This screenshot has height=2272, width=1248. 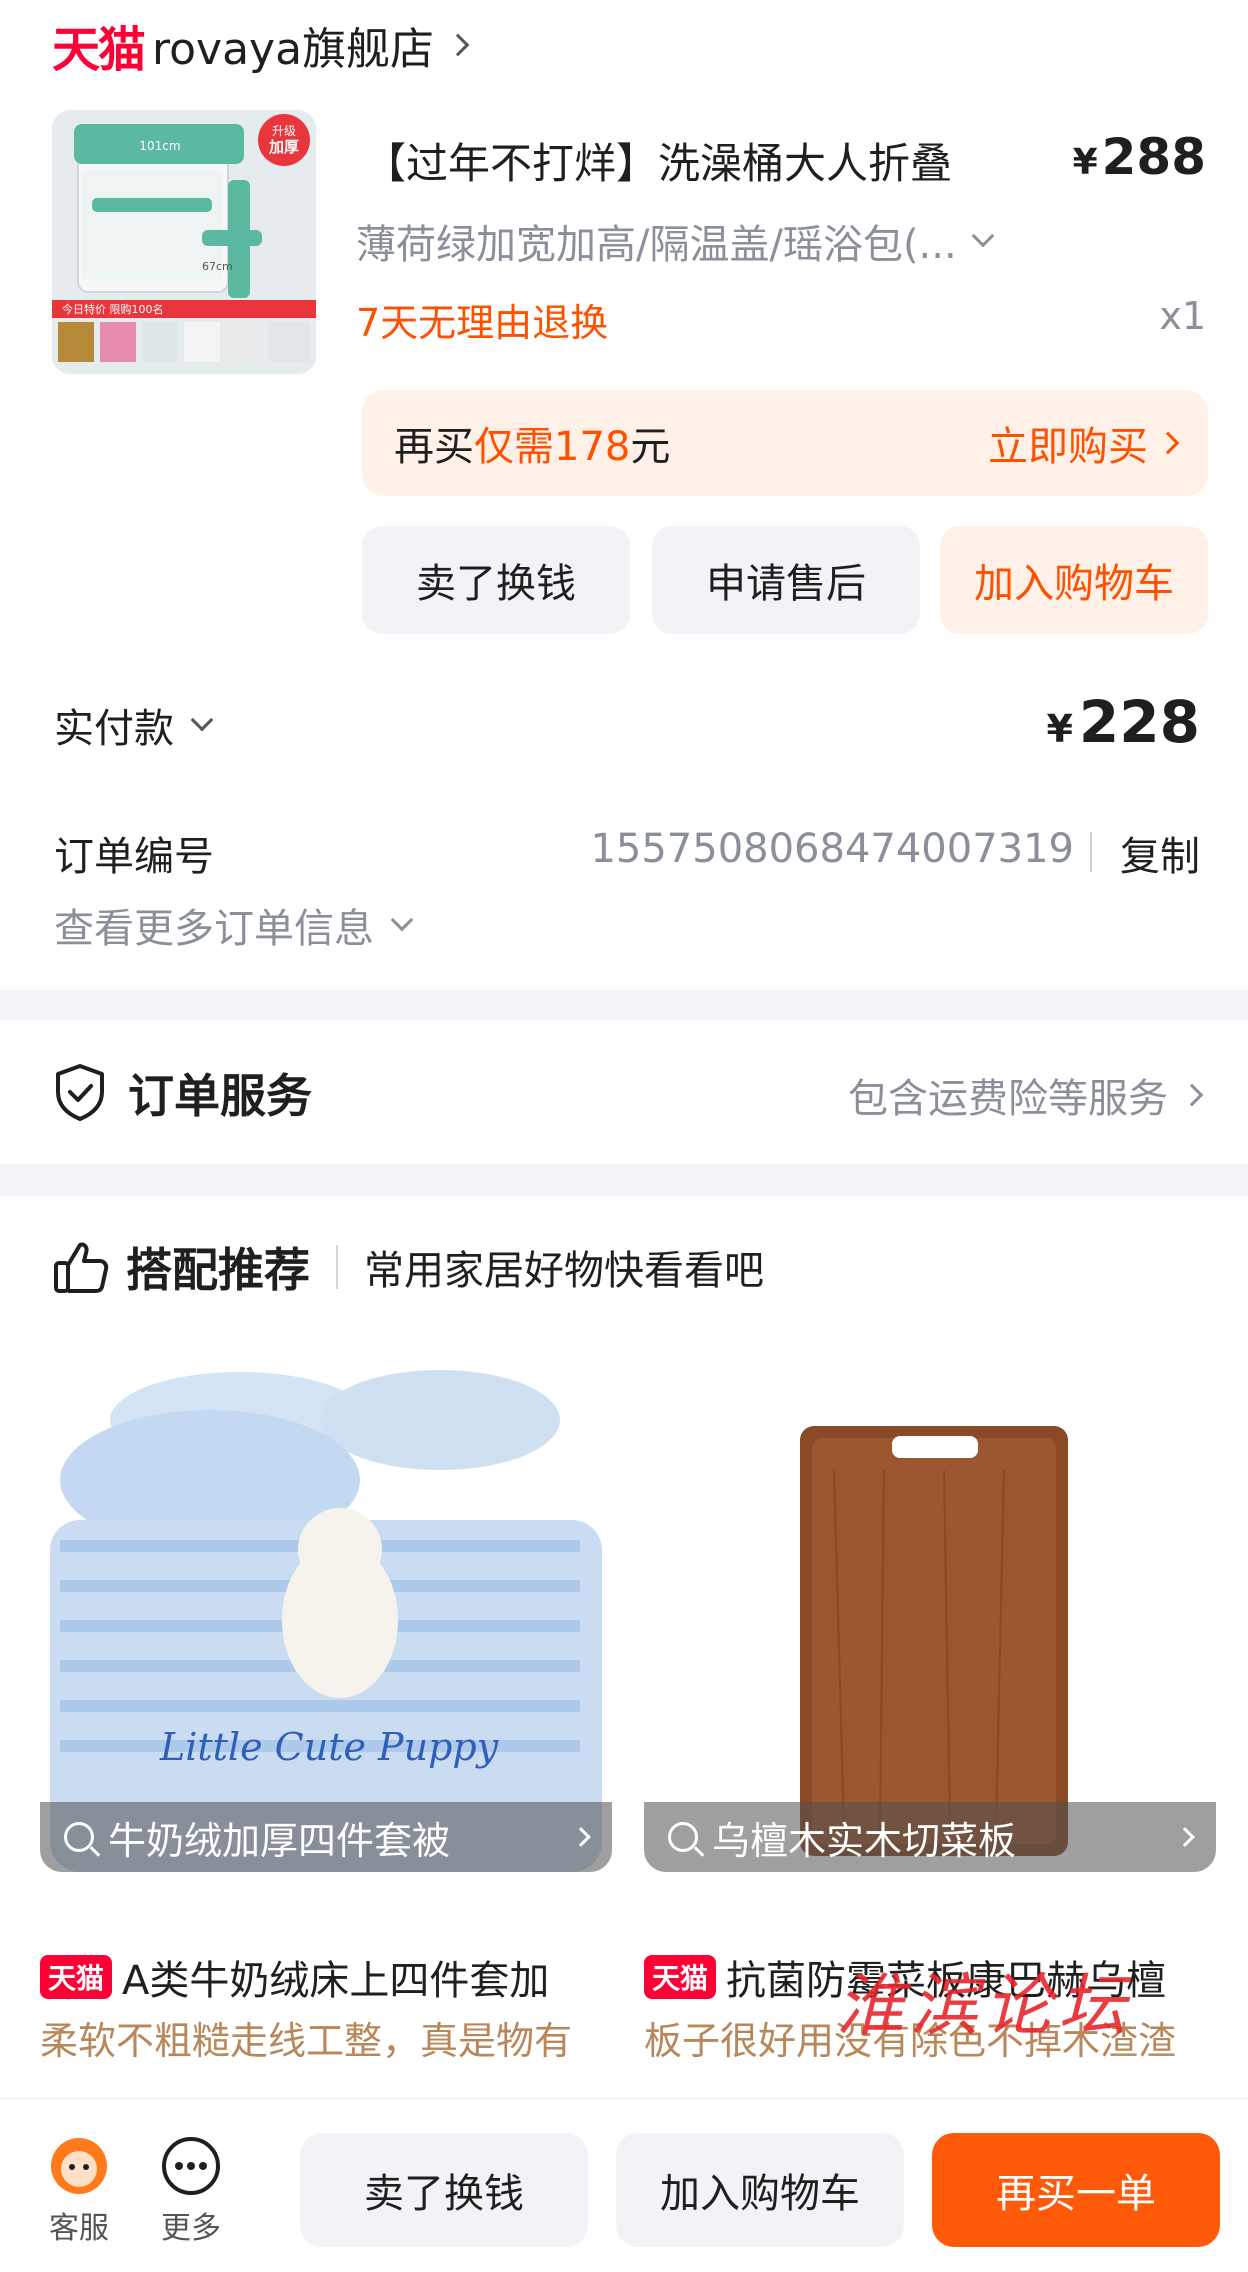 I want to click on rebuy-text: 再买仅需178元, so click(x=532, y=443).